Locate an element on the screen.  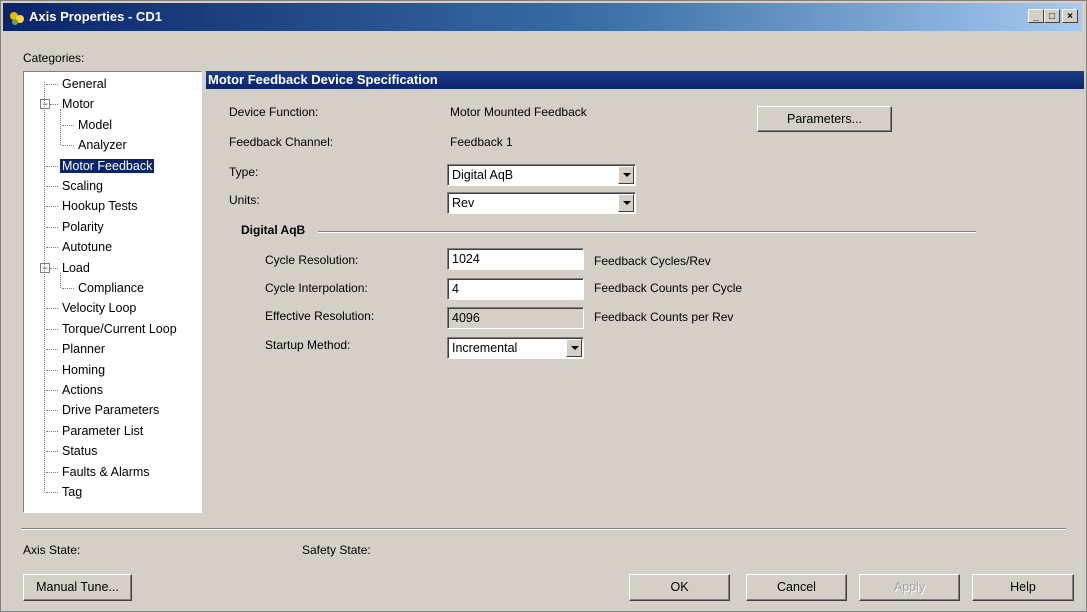
tree-item-motor-feedback: Motor Feedback is located at coordinates (107, 166).